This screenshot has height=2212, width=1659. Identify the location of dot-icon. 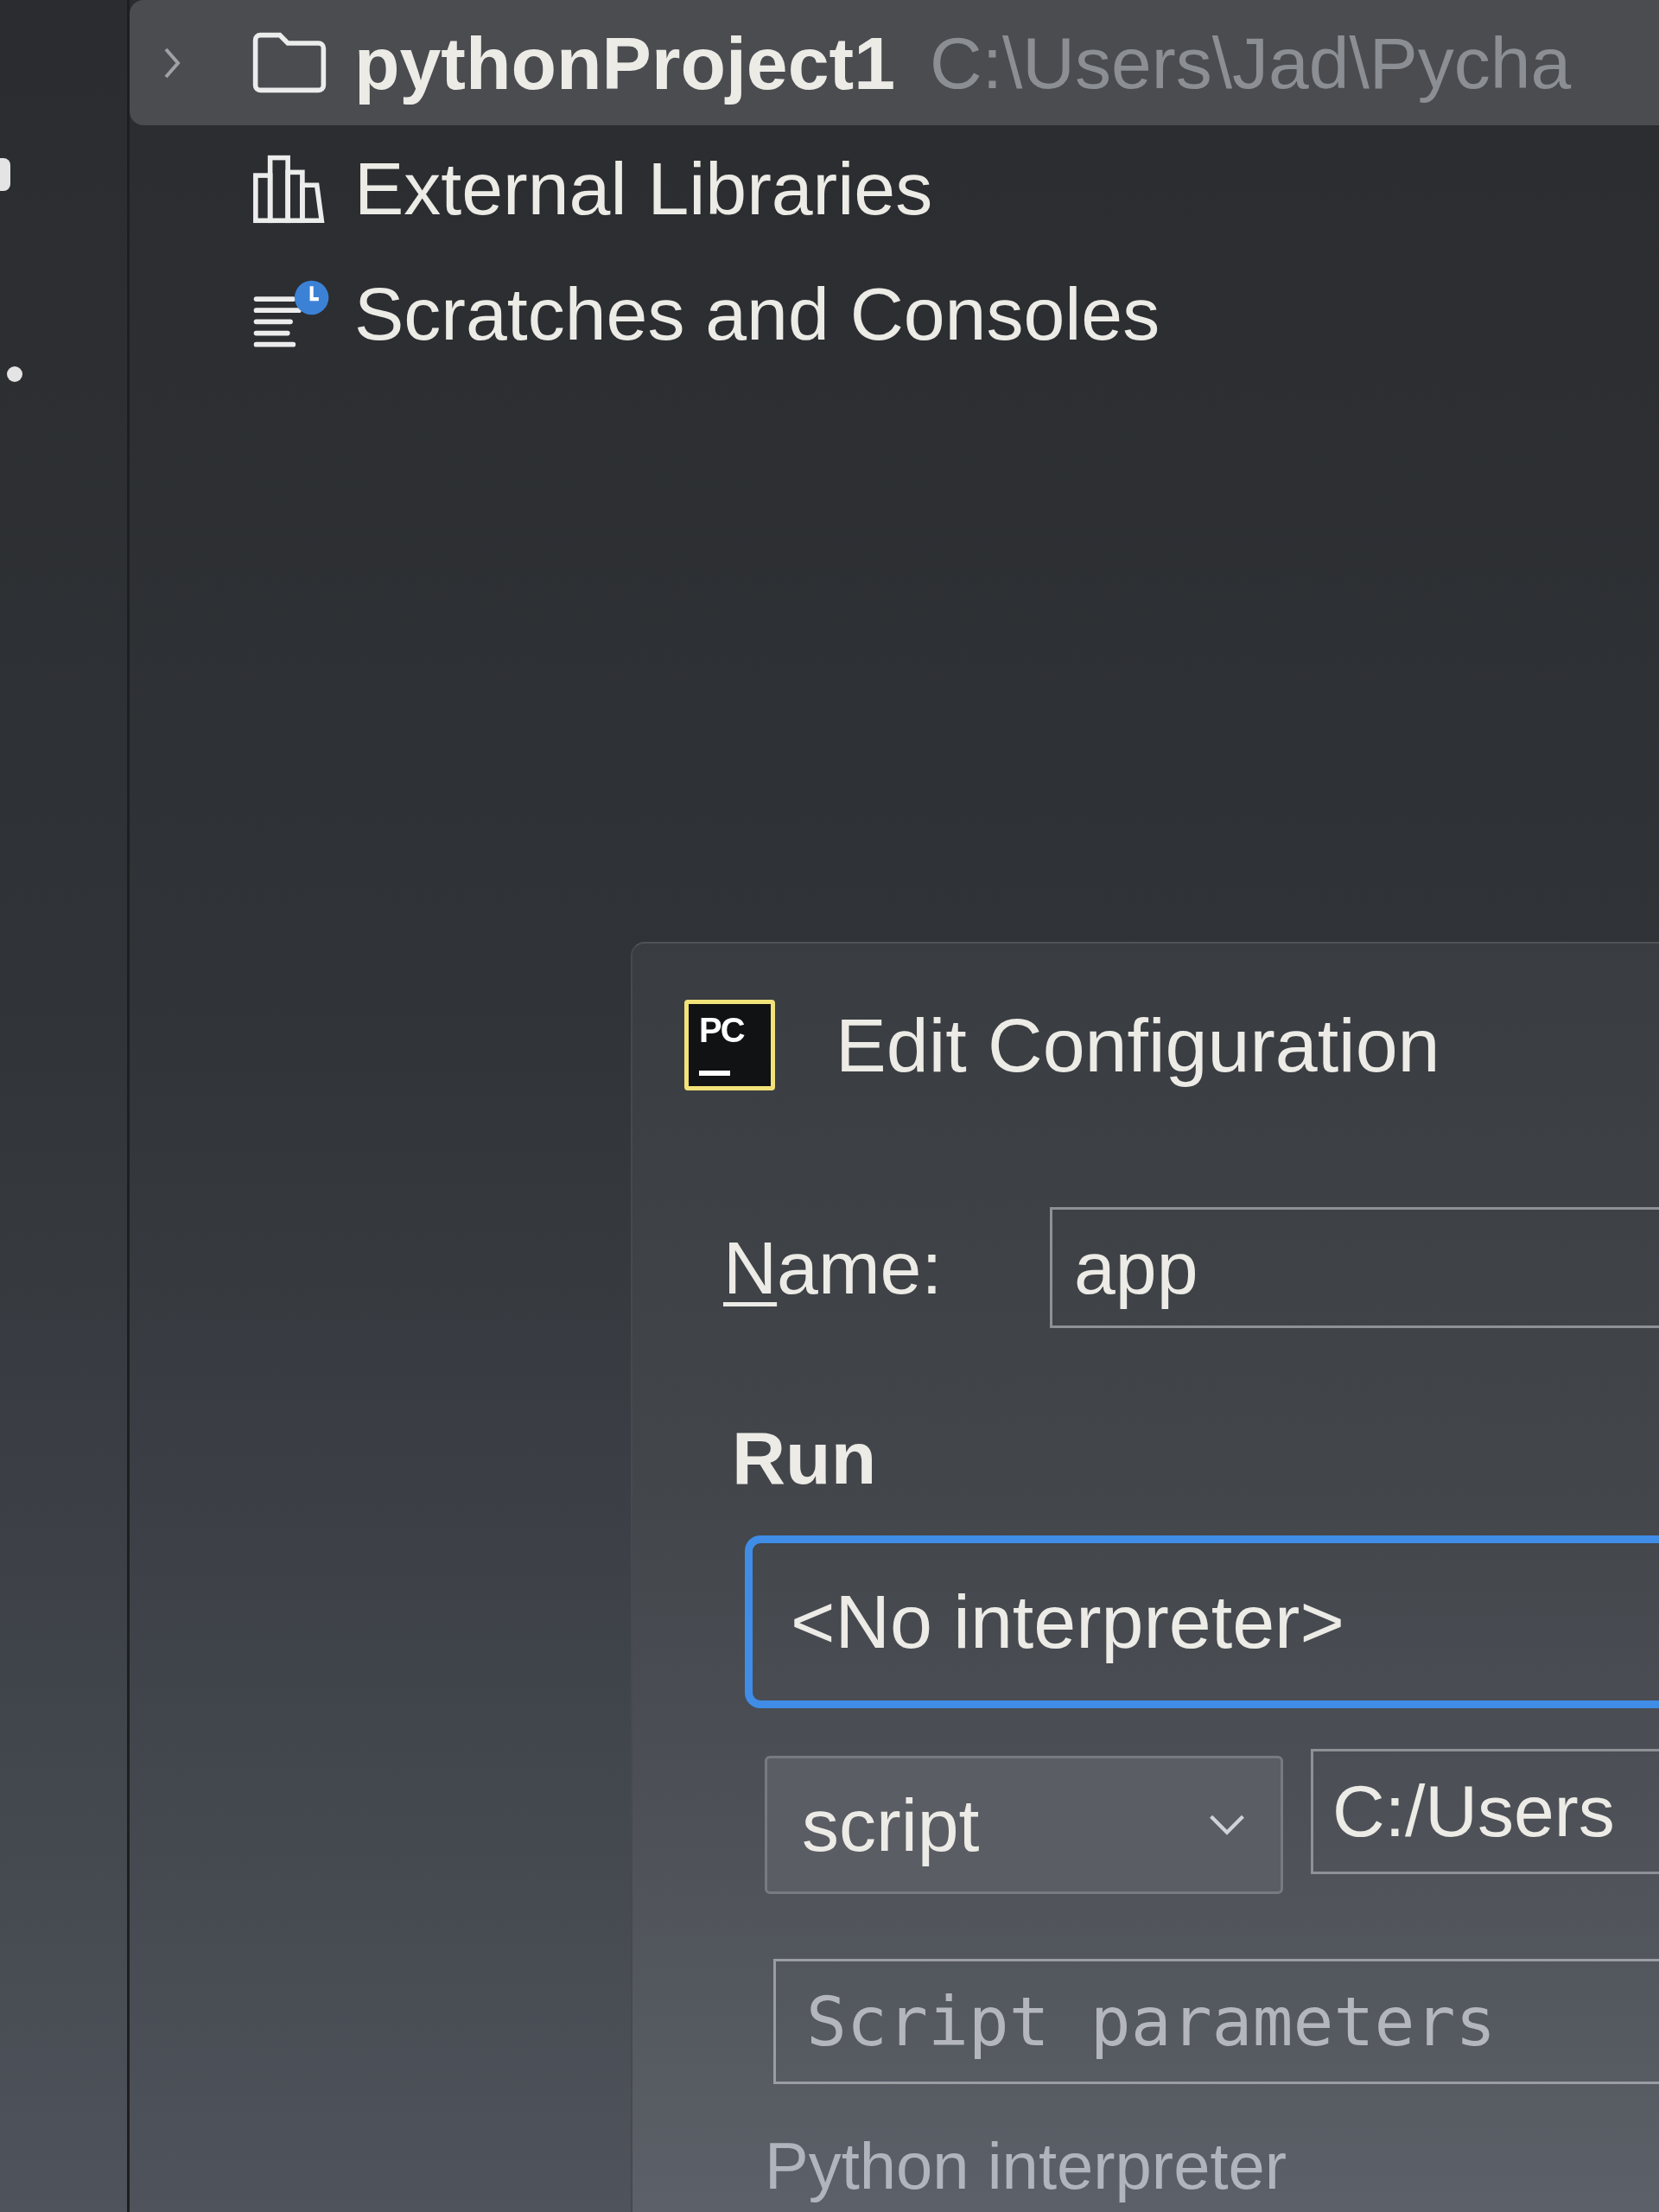
(14, 374).